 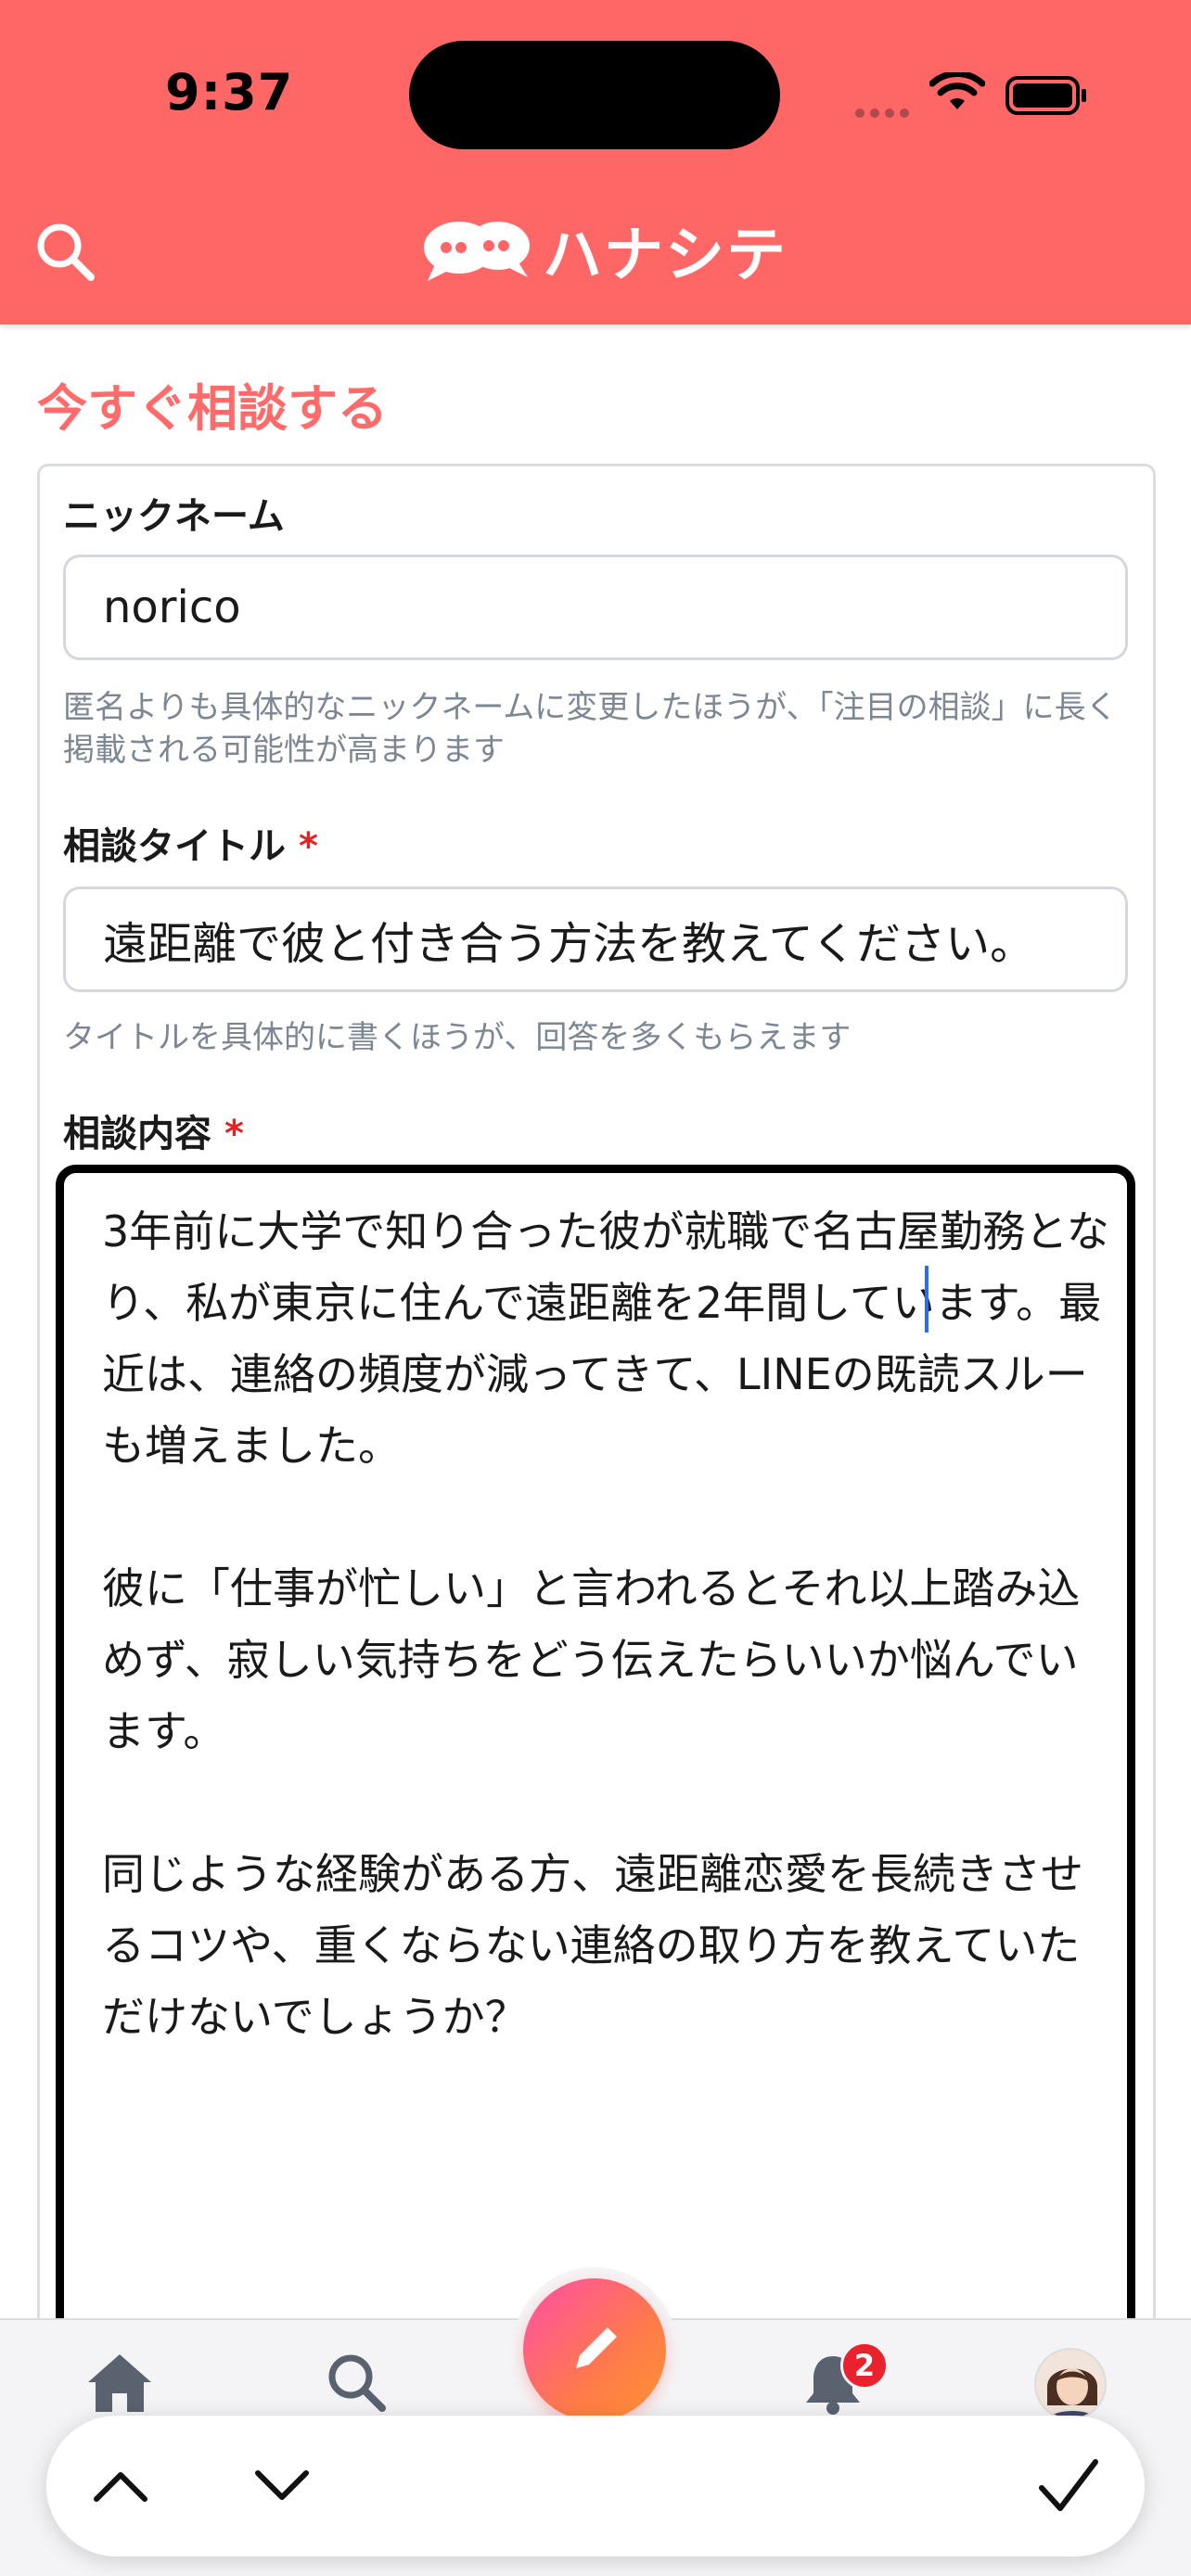 I want to click on app-header: 9:37 ハナシテ, so click(x=595, y=162).